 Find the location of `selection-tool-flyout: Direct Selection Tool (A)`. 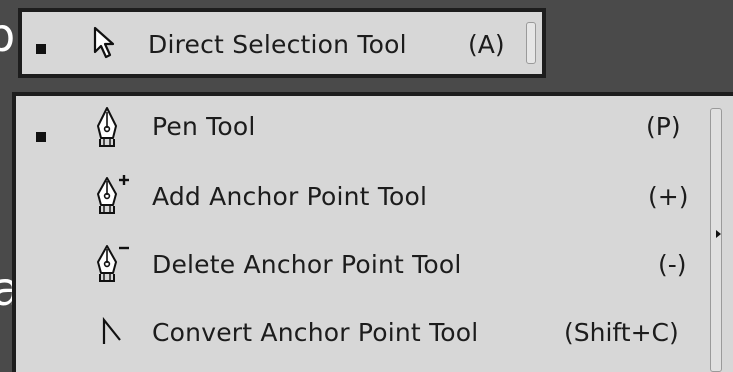

selection-tool-flyout: Direct Selection Tool (A) is located at coordinates (282, 43).